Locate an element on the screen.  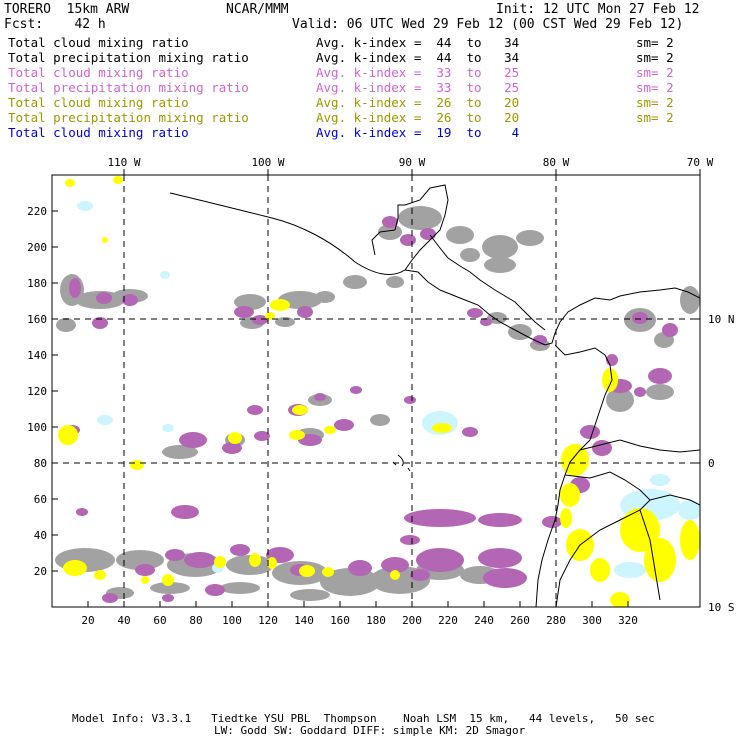
x-tick-label: 60 is located at coordinates (159, 620).